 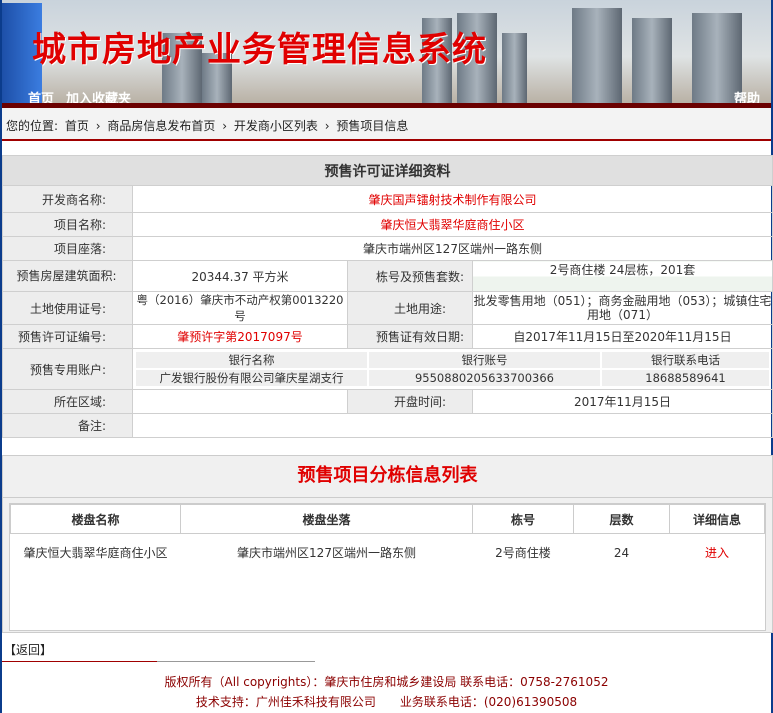 I want to click on label: 预售许可证编号:, so click(x=67, y=336).